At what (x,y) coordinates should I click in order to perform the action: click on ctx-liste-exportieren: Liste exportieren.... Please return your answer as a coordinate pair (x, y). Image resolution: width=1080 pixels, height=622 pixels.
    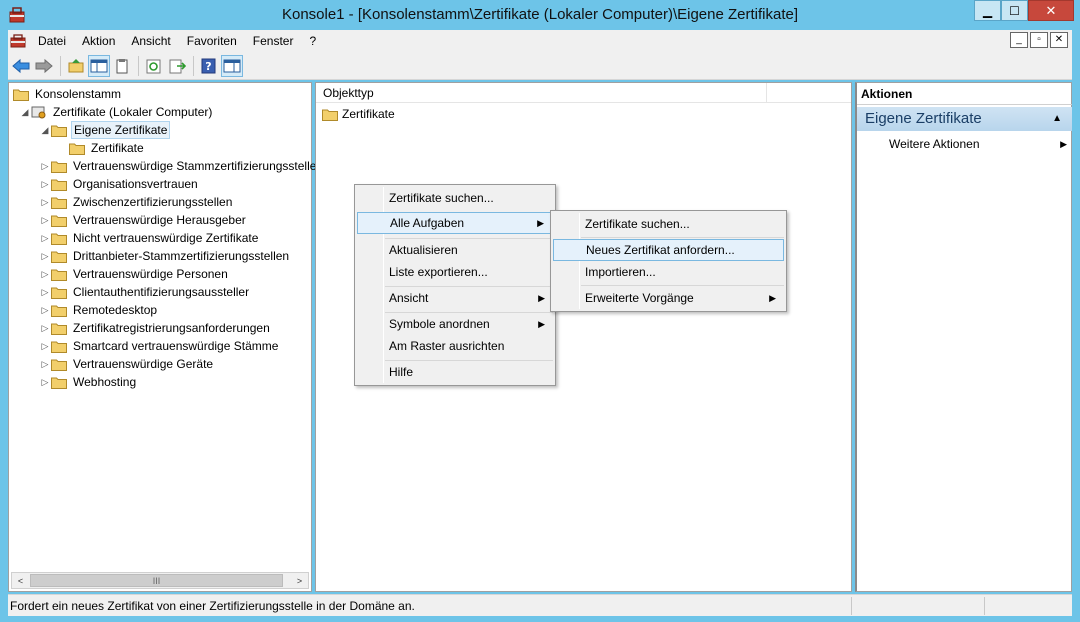
    Looking at the image, I should click on (455, 272).